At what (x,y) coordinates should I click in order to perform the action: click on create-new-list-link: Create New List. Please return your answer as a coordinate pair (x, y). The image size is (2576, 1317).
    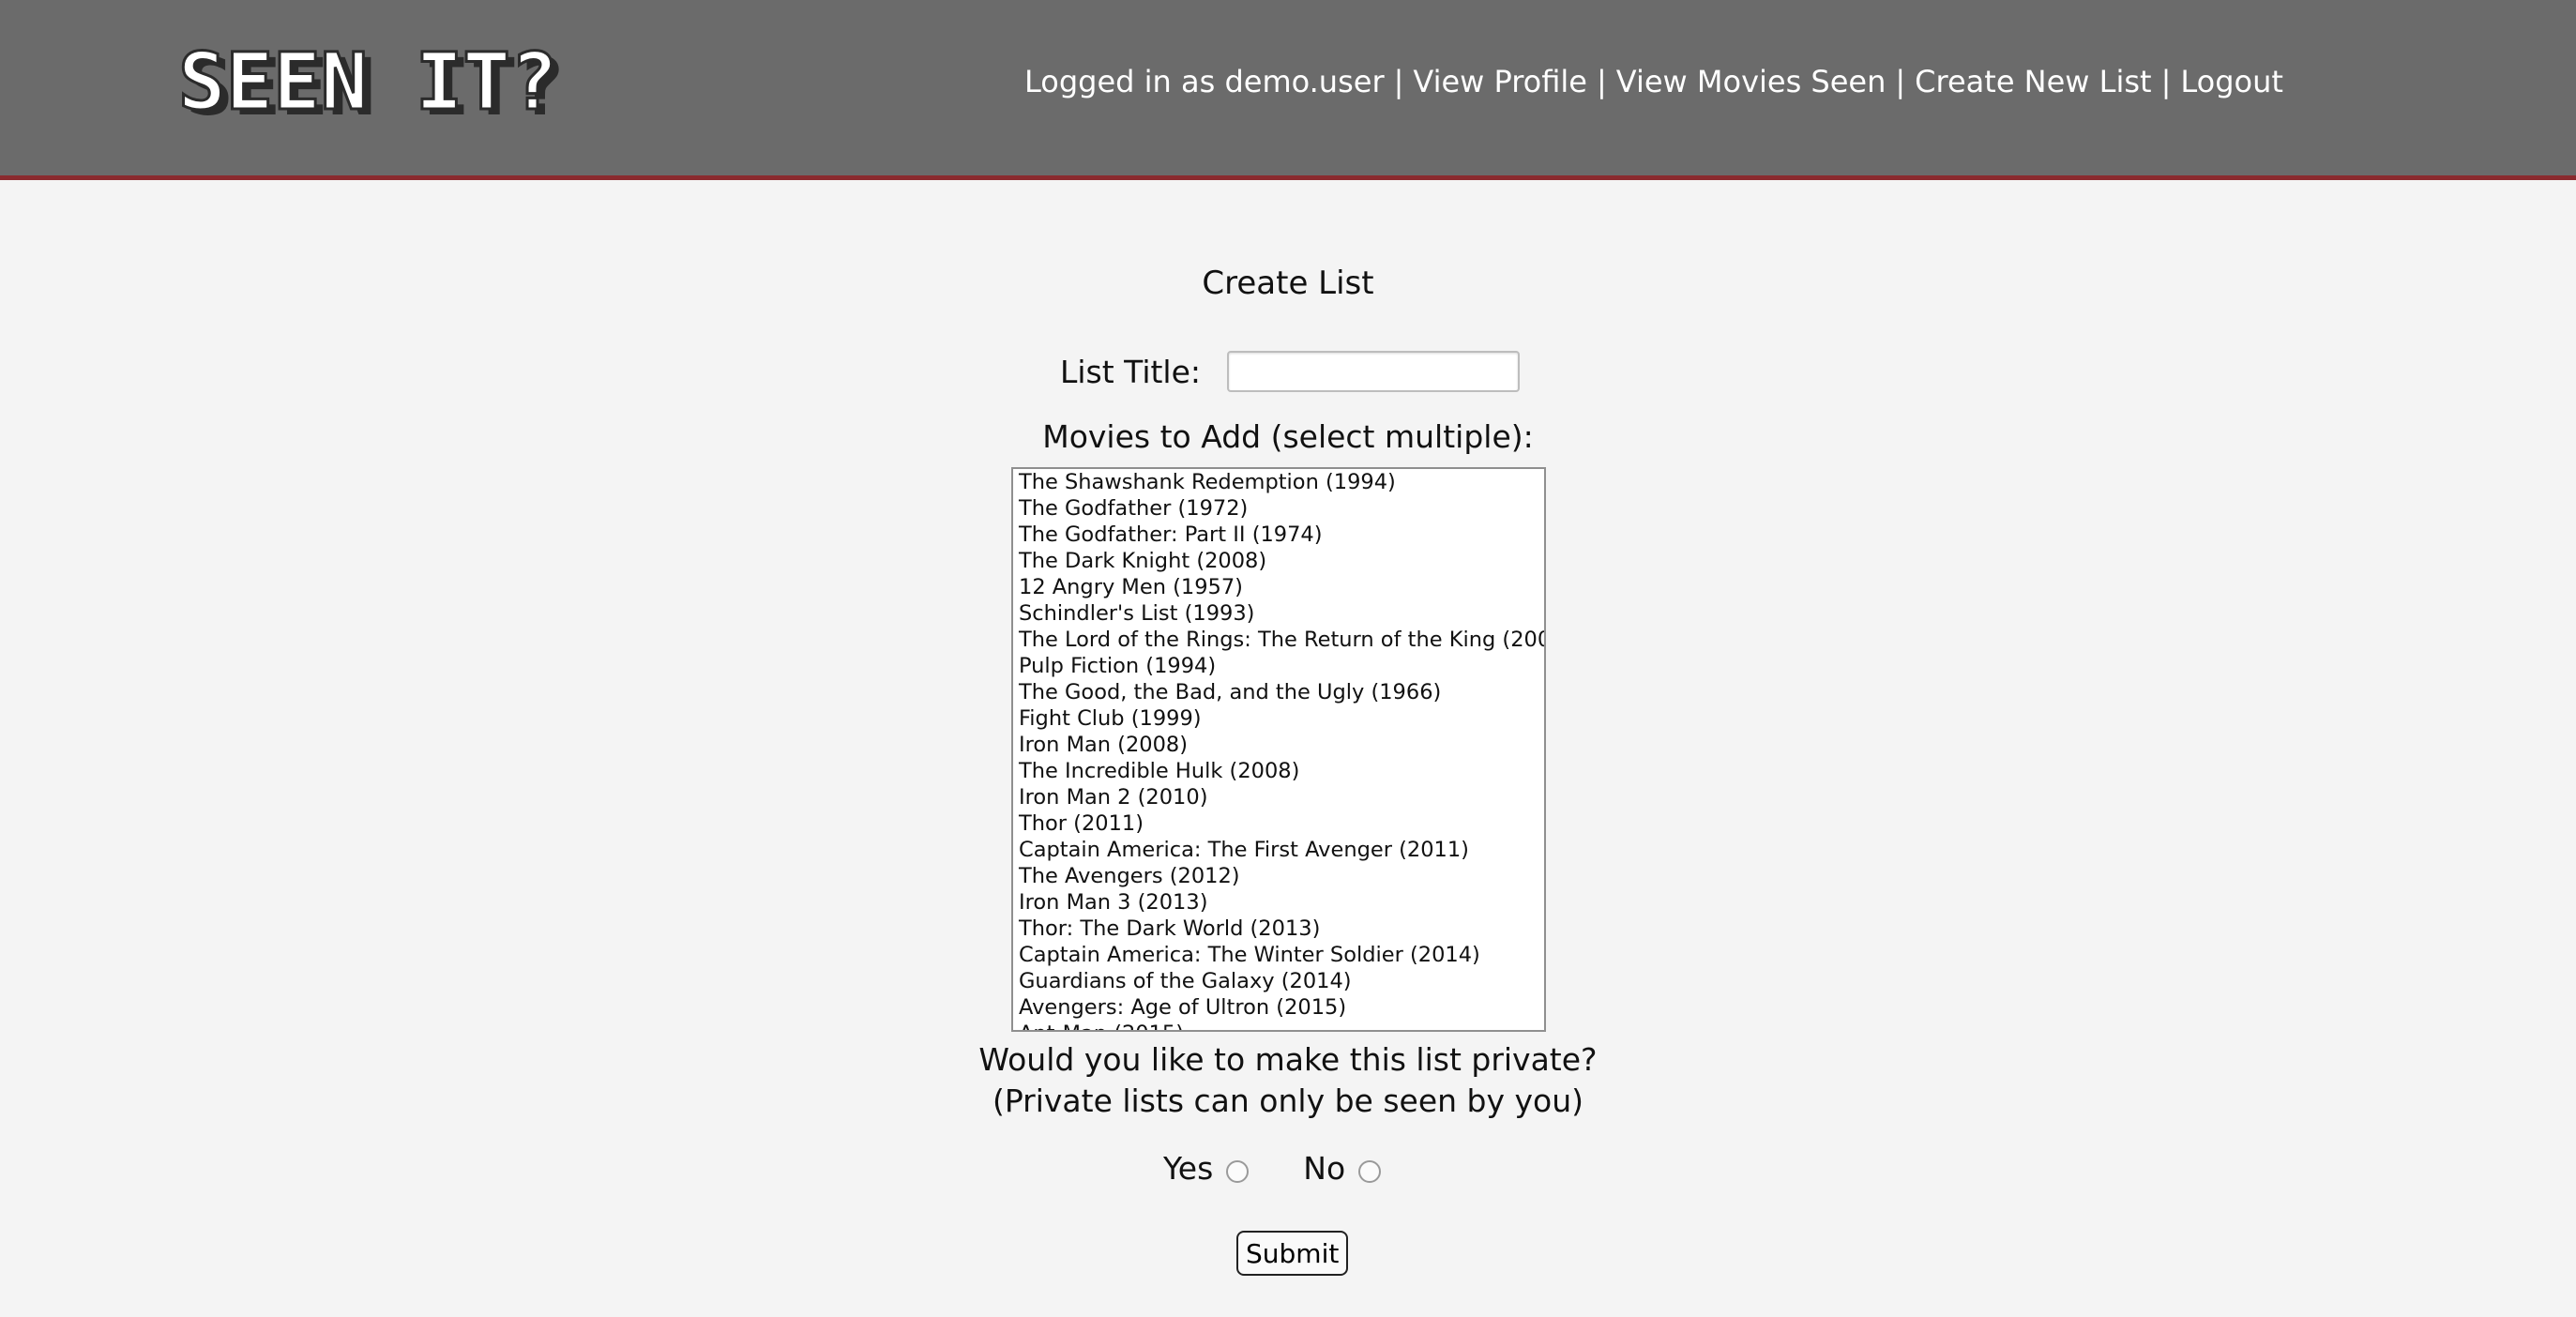
    Looking at the image, I should click on (2033, 81).